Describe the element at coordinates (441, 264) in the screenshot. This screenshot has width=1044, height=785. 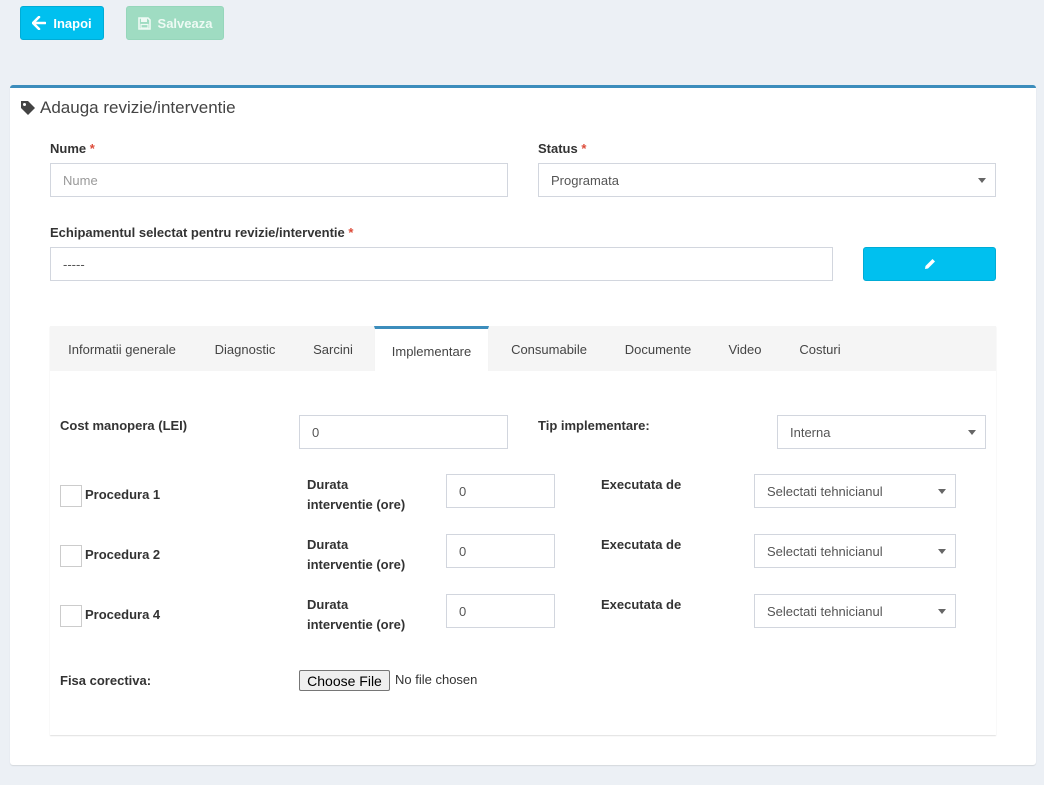
I see `equipment-input: -----` at that location.